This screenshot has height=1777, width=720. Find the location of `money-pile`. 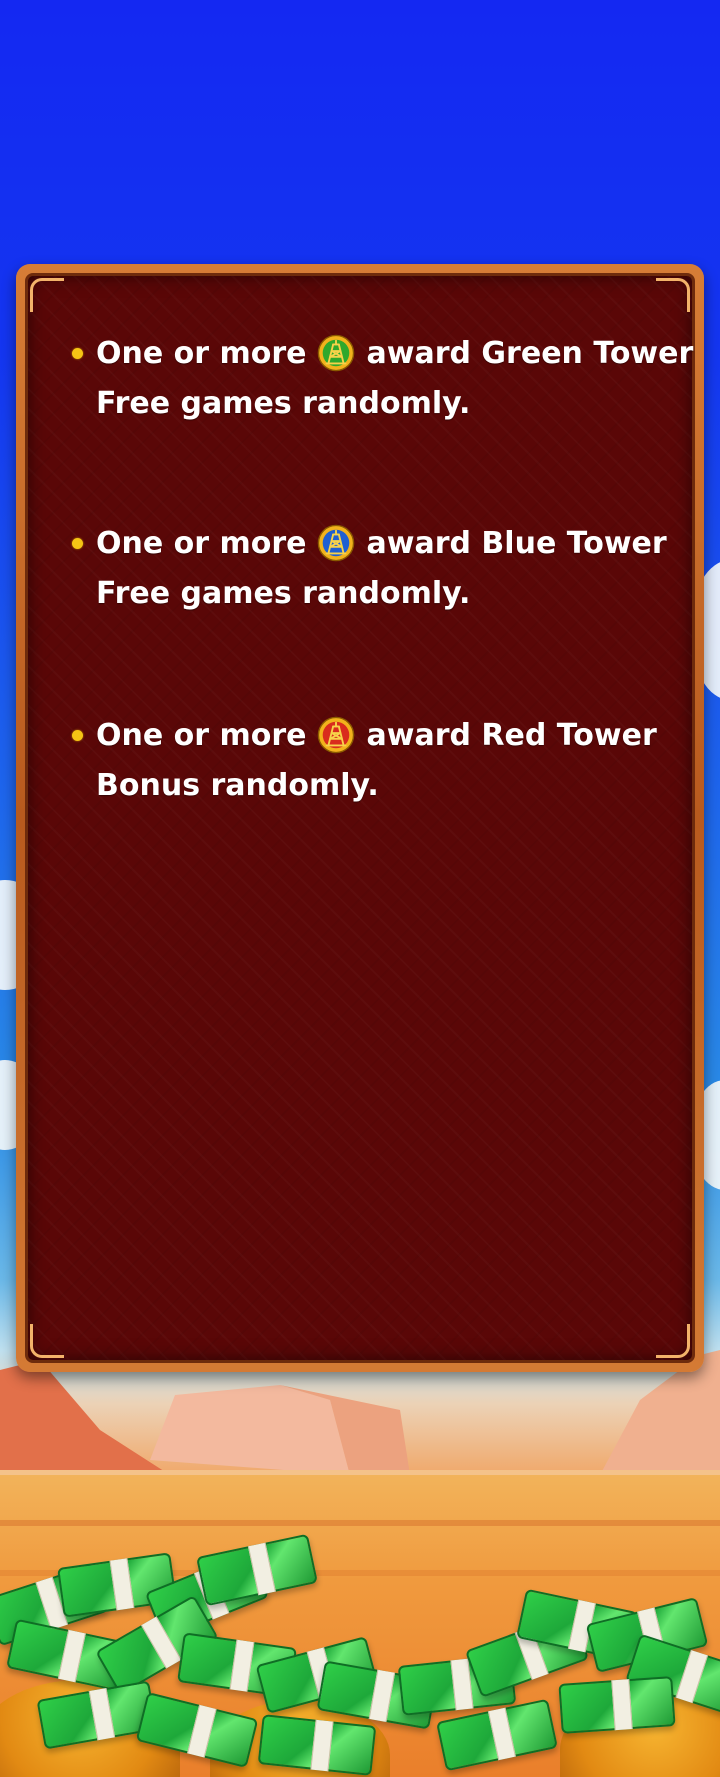

money-pile is located at coordinates (360, 1655).